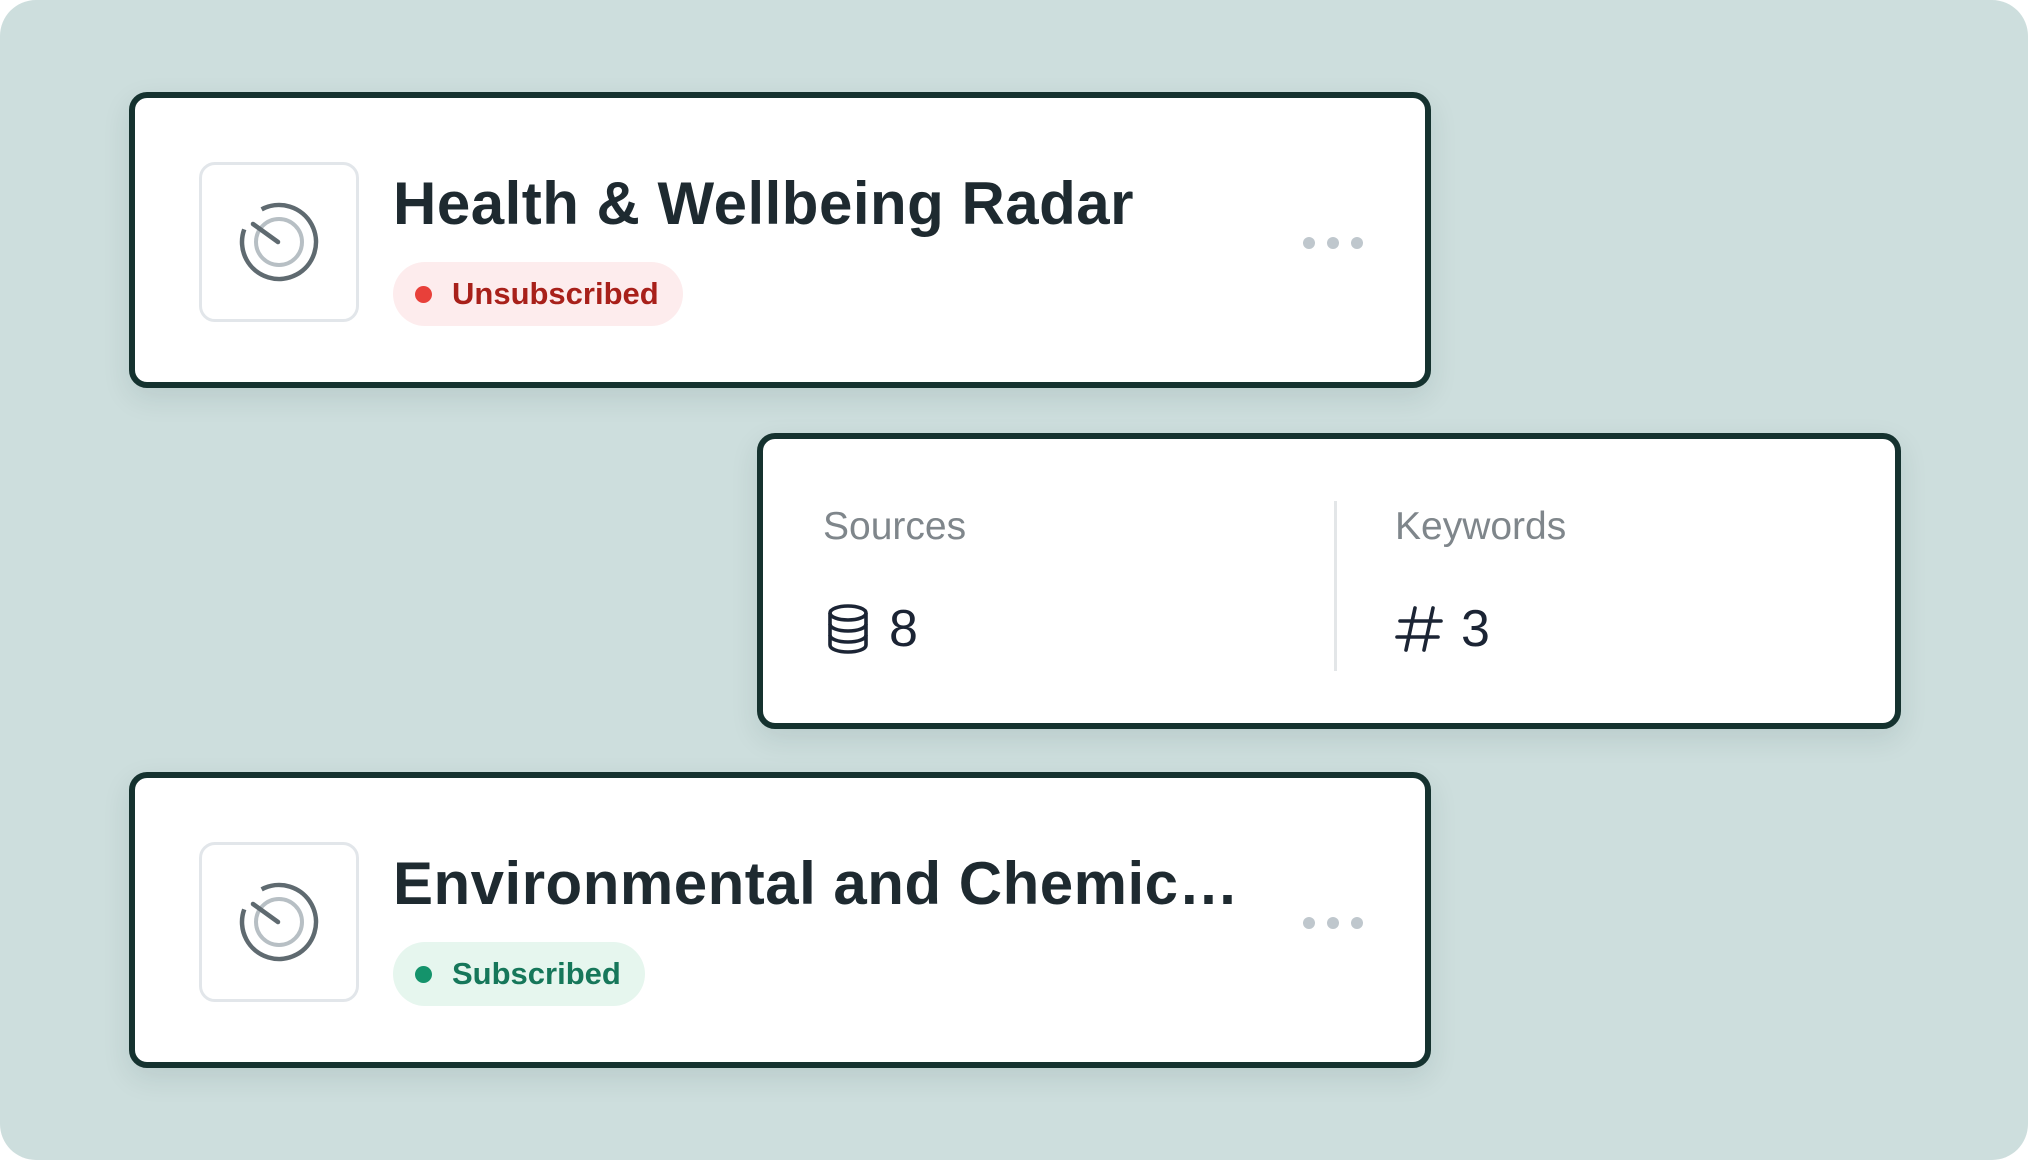 This screenshot has height=1160, width=2028. I want to click on status-label: Subscribed, so click(536, 973).